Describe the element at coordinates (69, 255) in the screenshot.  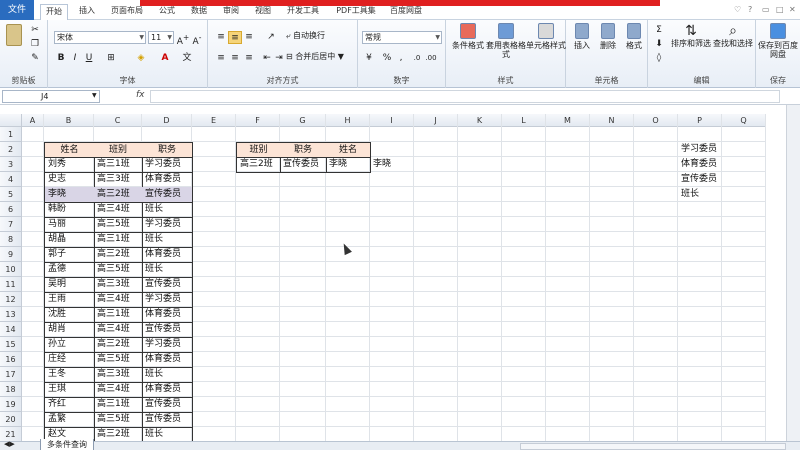
I see `table-cell: 郭子` at that location.